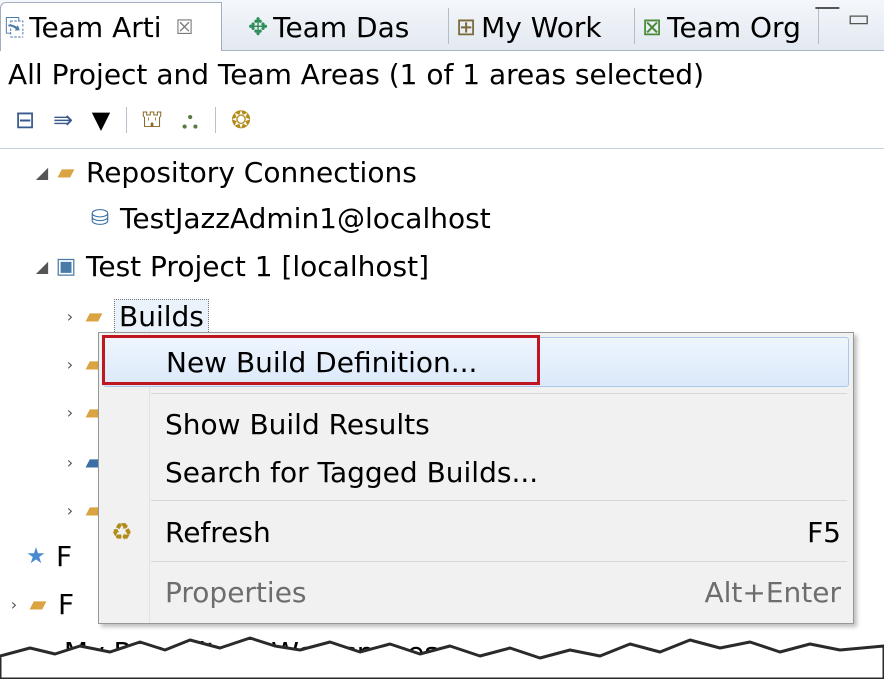 This screenshot has width=884, height=680. Describe the element at coordinates (133, 120) in the screenshot. I see `view-toolbar: ⊟ ⇛ ▼ ⛫ ⛬ ❂` at that location.